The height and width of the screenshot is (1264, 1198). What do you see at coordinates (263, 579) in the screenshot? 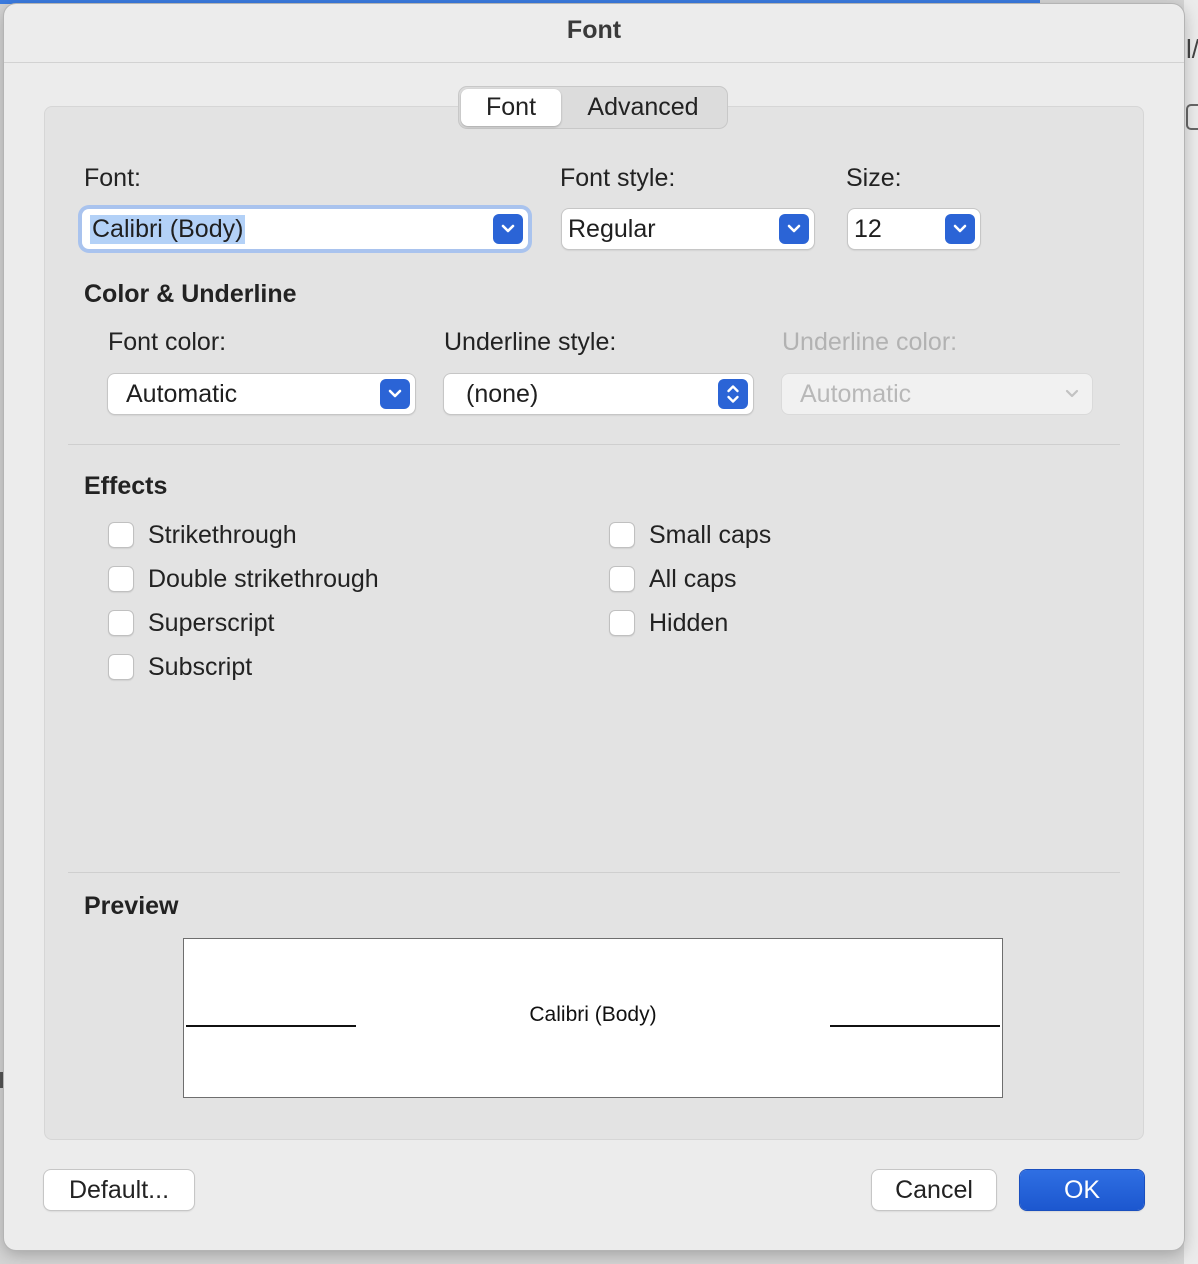
I see `checkbox-label: Double strikethrough` at bounding box center [263, 579].